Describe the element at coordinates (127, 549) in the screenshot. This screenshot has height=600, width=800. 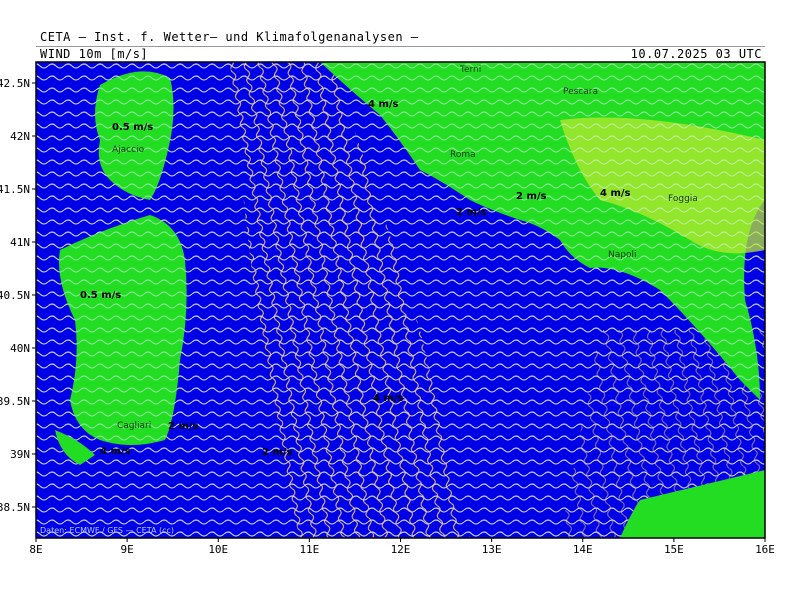
I see `lon-tick-label: 9E` at that location.